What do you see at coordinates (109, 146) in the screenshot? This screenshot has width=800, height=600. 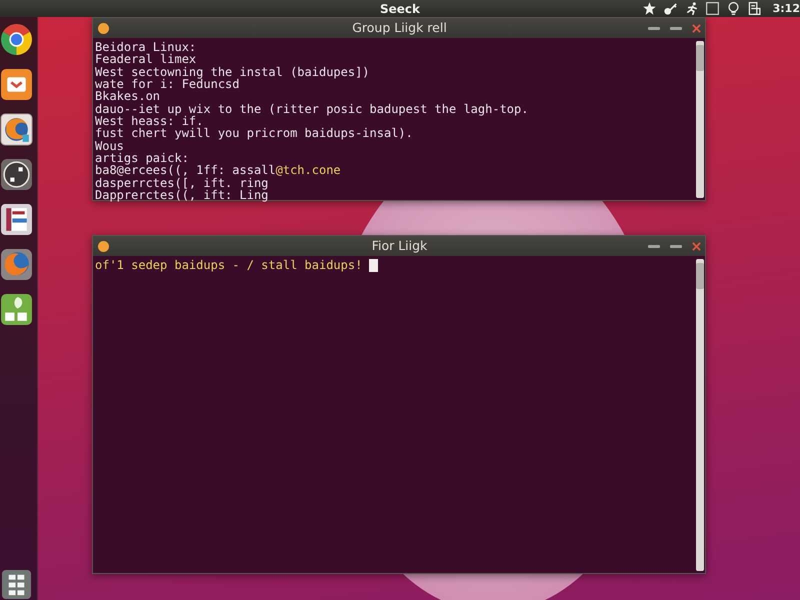 I see `terminal-line: Wous` at bounding box center [109, 146].